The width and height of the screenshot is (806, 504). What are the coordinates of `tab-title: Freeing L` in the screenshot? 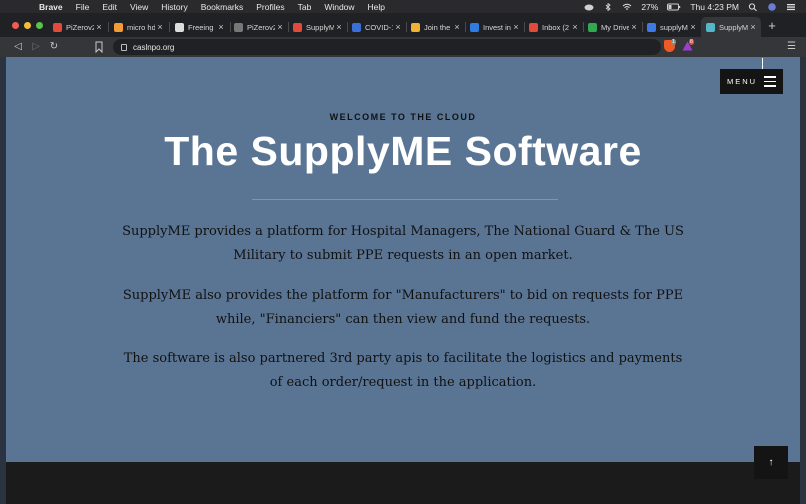 It's located at (202, 27).